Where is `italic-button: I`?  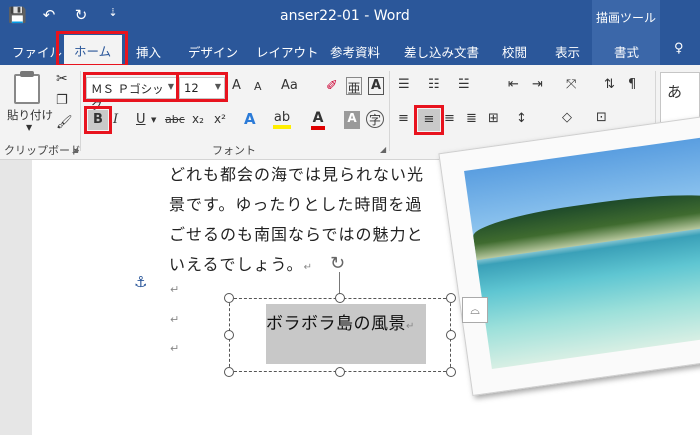
italic-button: I is located at coordinates (115, 119).